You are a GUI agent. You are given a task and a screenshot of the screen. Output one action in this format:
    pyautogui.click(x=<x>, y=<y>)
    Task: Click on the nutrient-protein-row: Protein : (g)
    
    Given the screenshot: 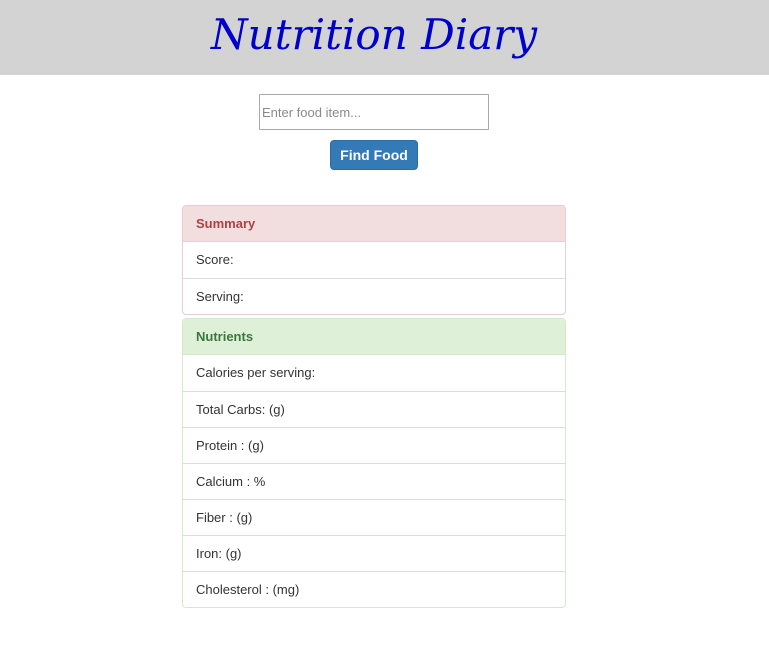 What is the action you would take?
    pyautogui.click(x=374, y=445)
    